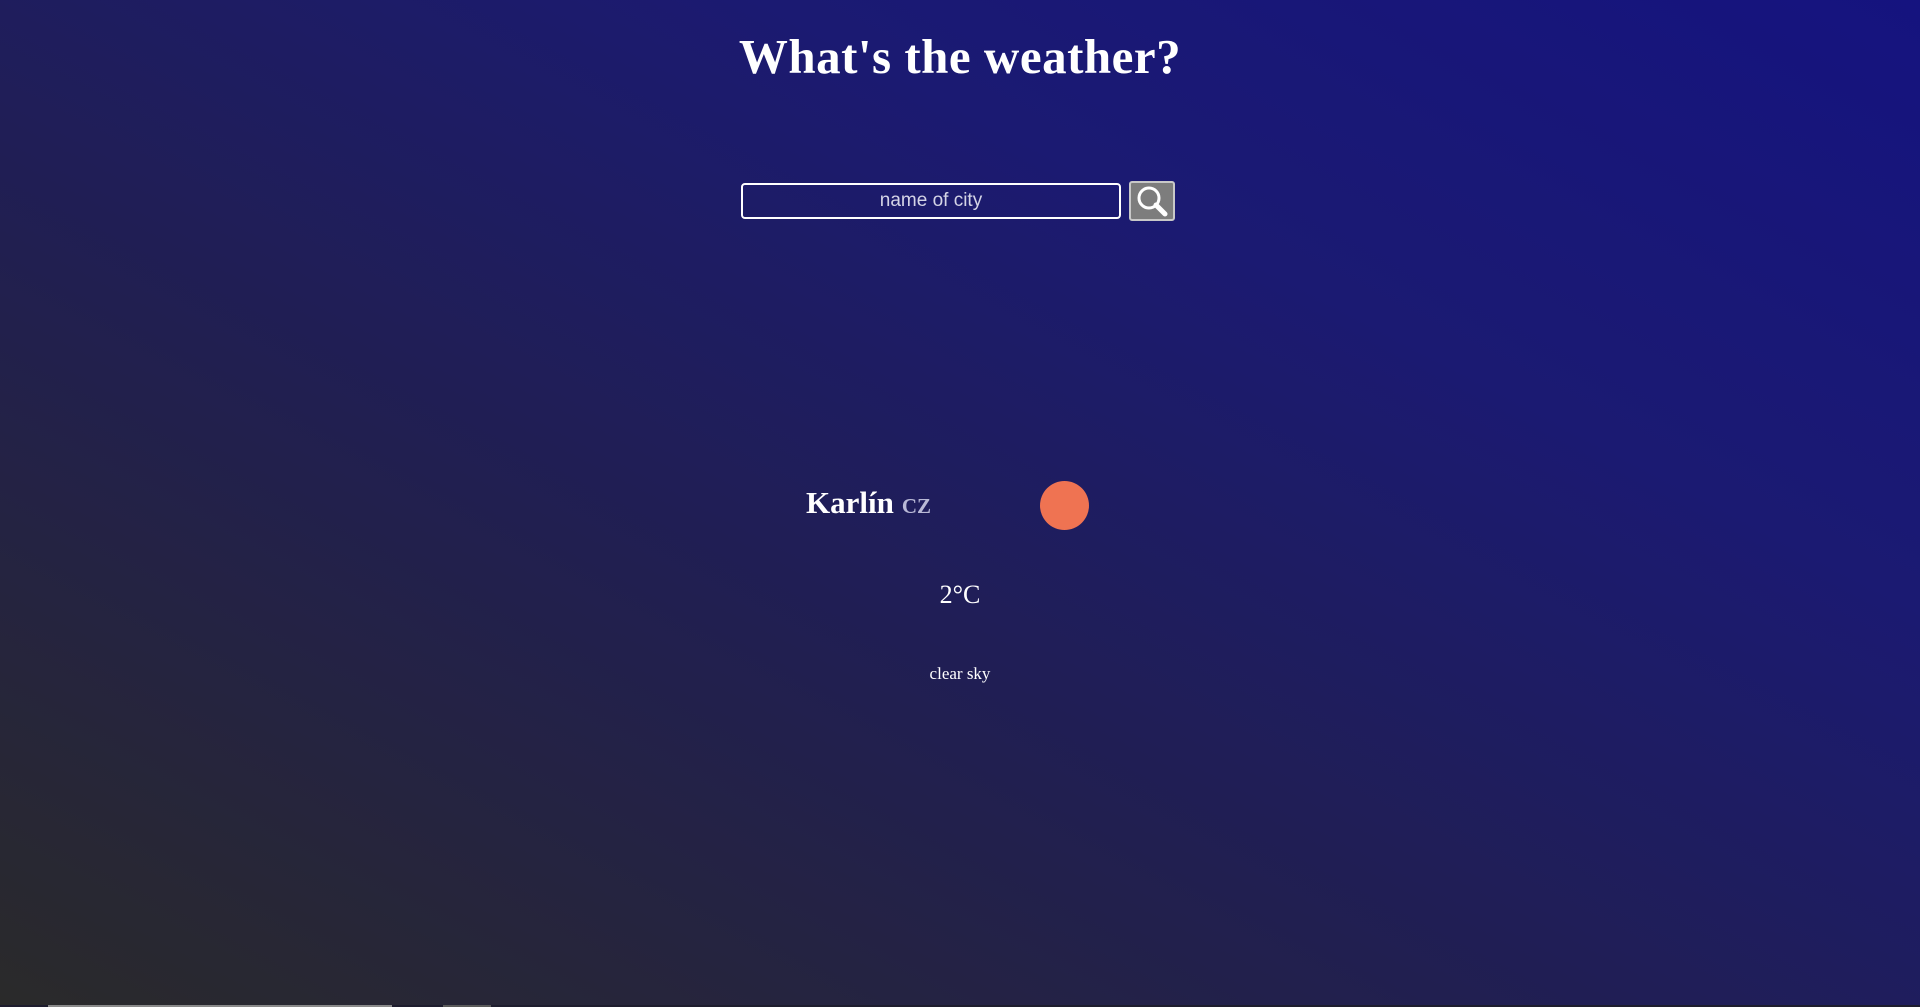 This screenshot has height=1007, width=1920. I want to click on sun-icon, so click(1064, 505).